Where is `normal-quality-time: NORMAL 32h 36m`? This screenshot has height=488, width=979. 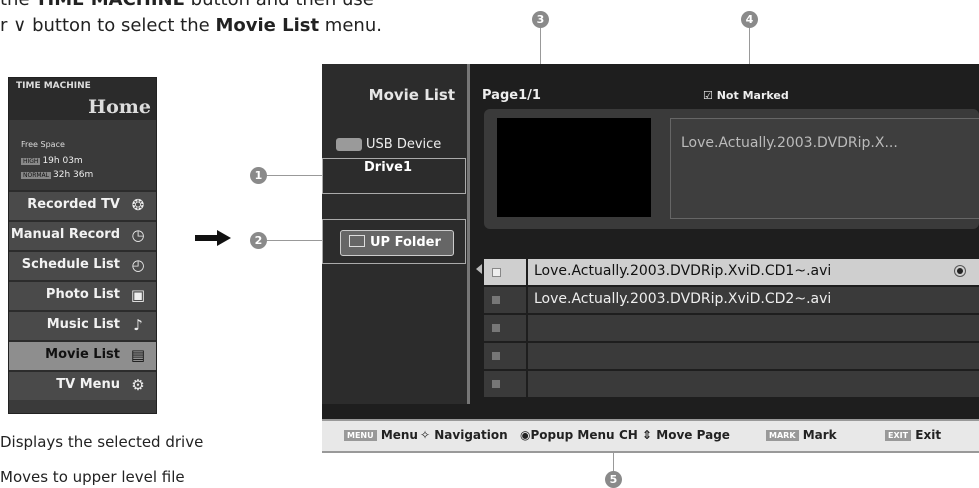
normal-quality-time: NORMAL 32h 36m is located at coordinates (57, 175).